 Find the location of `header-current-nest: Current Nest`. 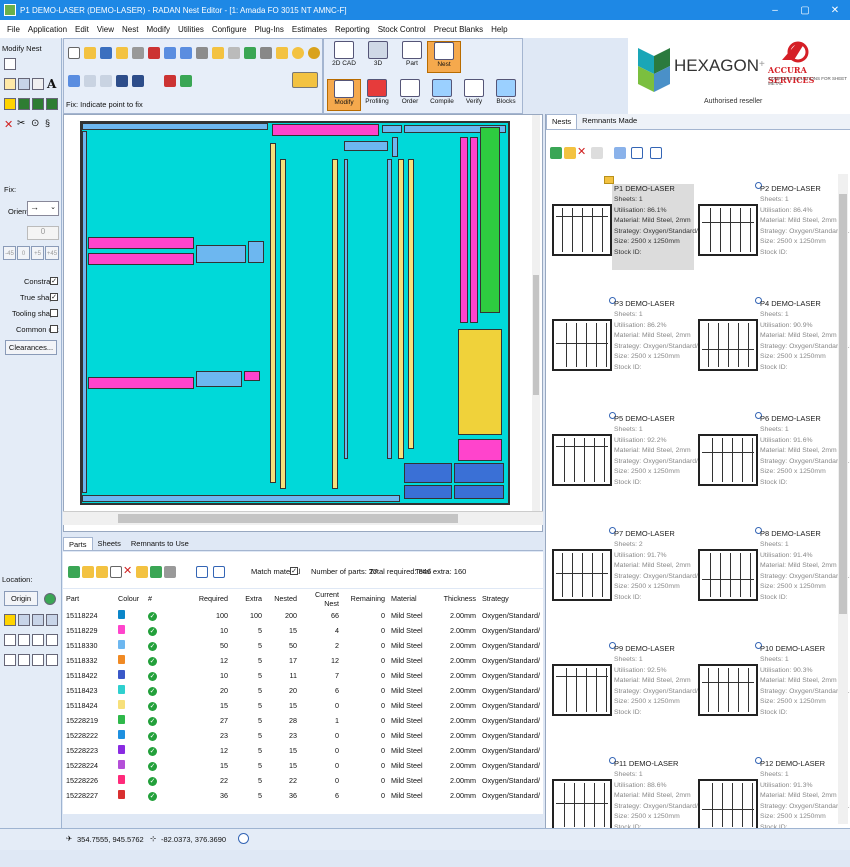

header-current-nest: Current Nest is located at coordinates (321, 598).